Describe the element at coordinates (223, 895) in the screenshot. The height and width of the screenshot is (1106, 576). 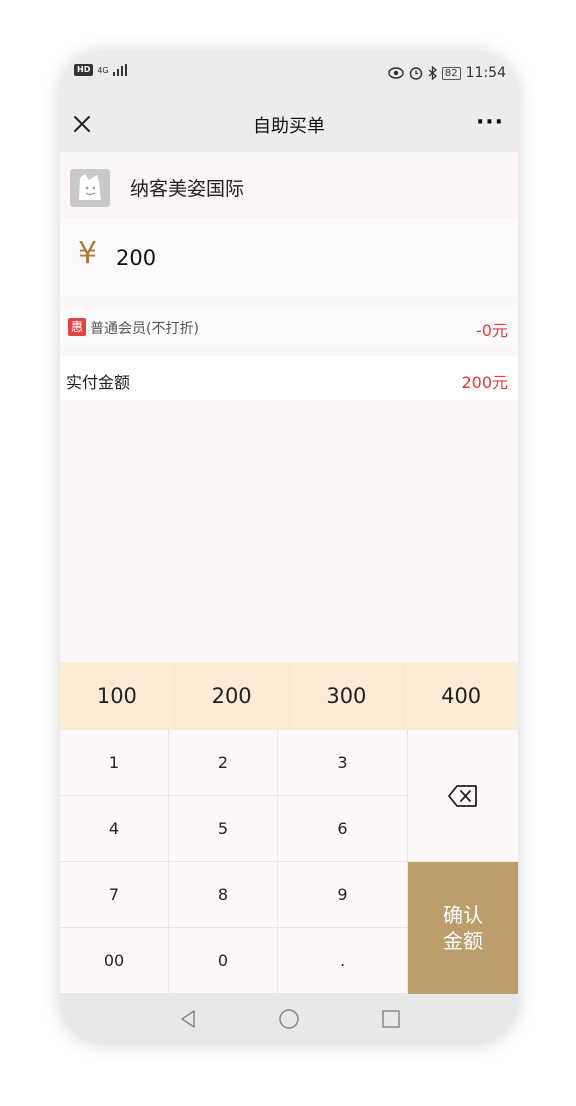
I see `key-8: 8` at that location.